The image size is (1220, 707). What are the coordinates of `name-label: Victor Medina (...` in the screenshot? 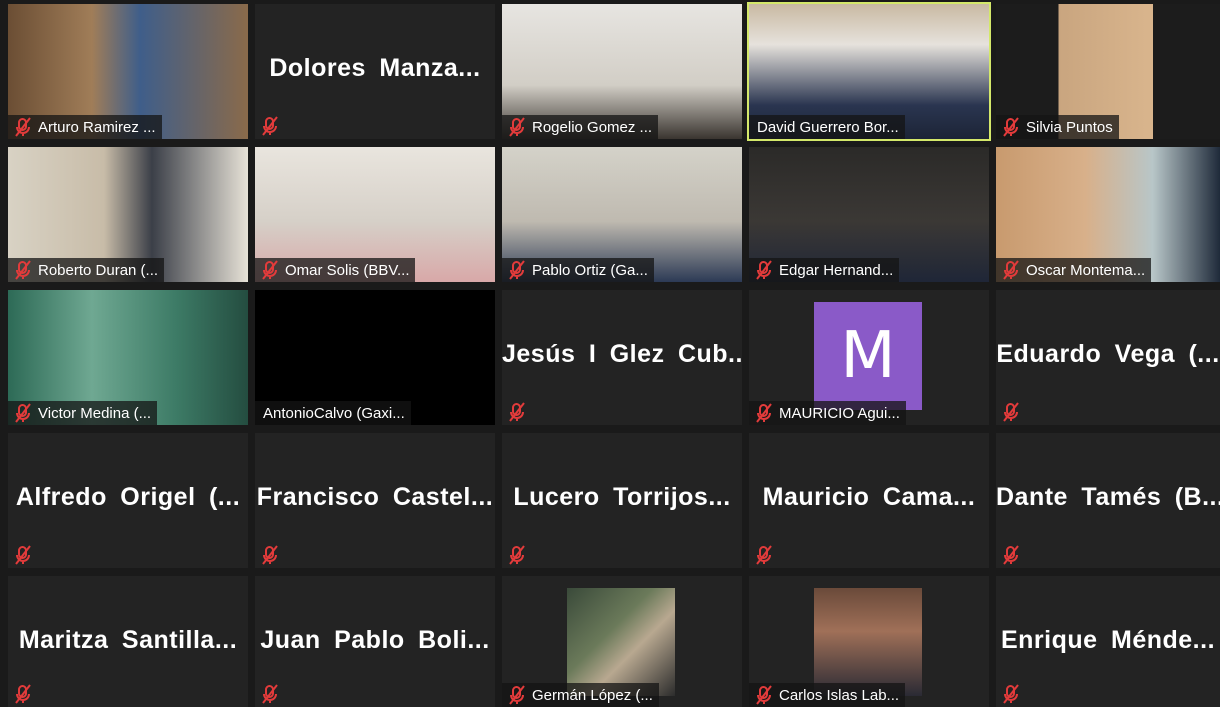 It's located at (83, 413).